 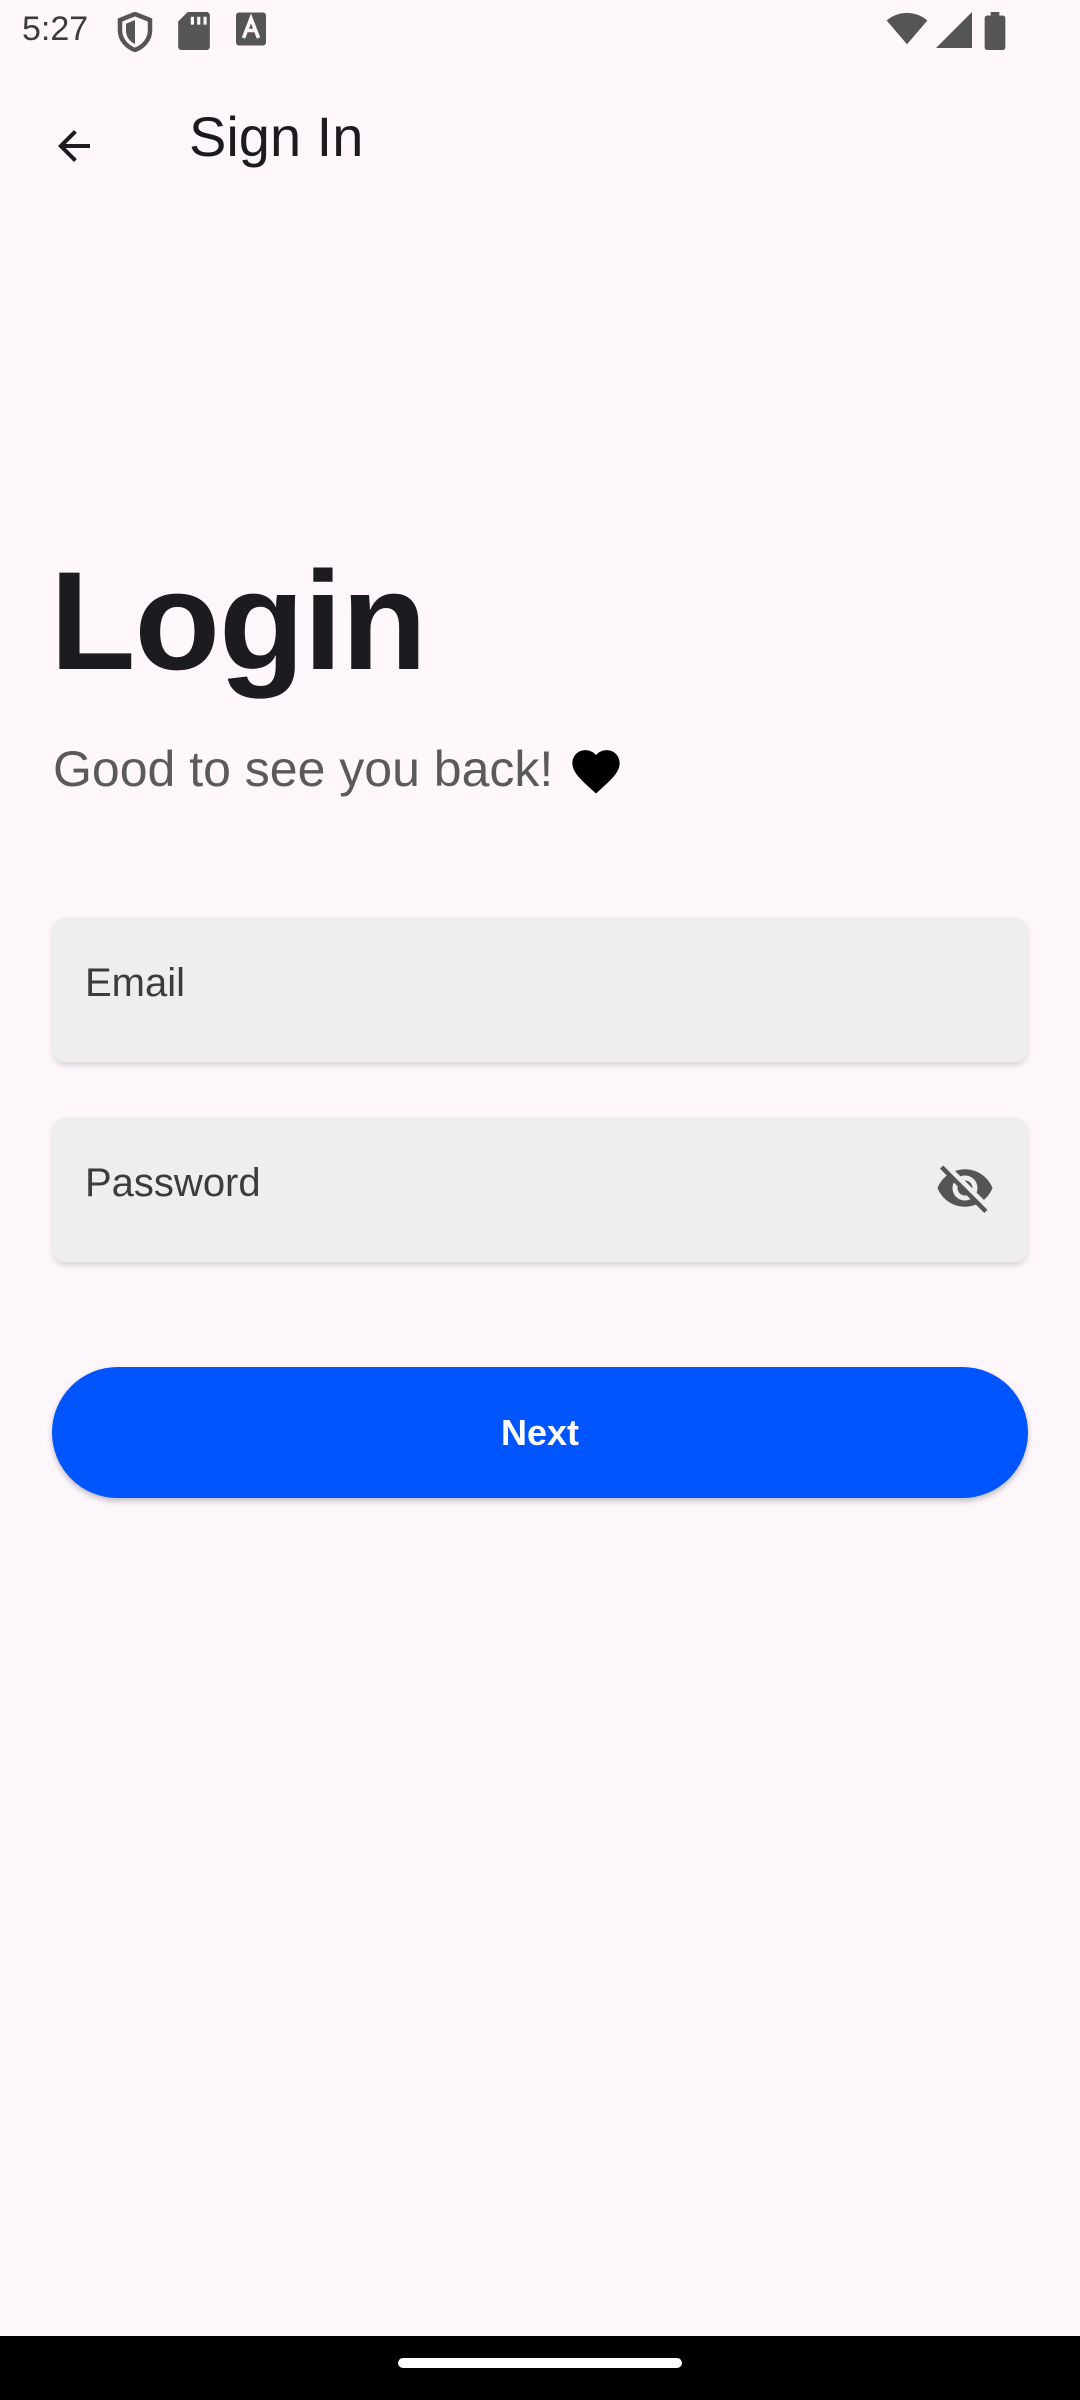 I want to click on password-visibility-toggle, so click(x=965, y=1190).